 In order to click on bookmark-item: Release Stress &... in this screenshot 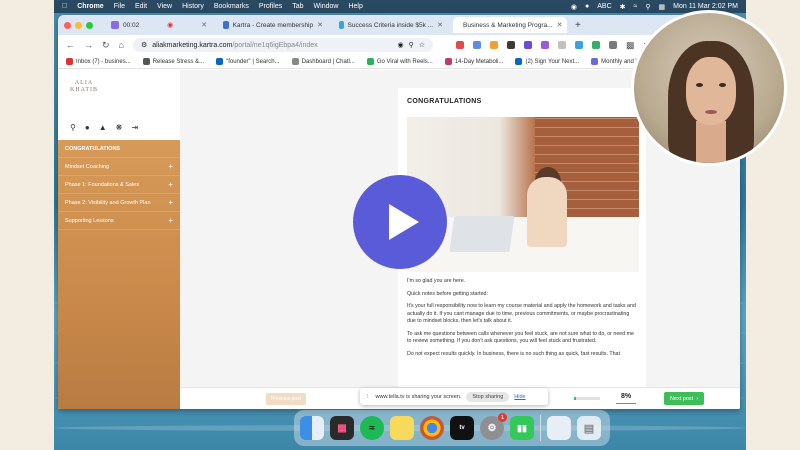, I will do `click(173, 61)`.